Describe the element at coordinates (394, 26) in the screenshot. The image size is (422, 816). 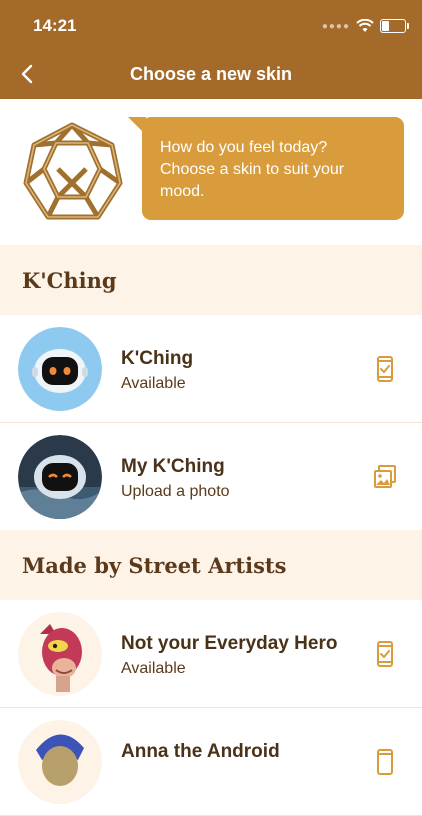
I see `battery-icon` at that location.